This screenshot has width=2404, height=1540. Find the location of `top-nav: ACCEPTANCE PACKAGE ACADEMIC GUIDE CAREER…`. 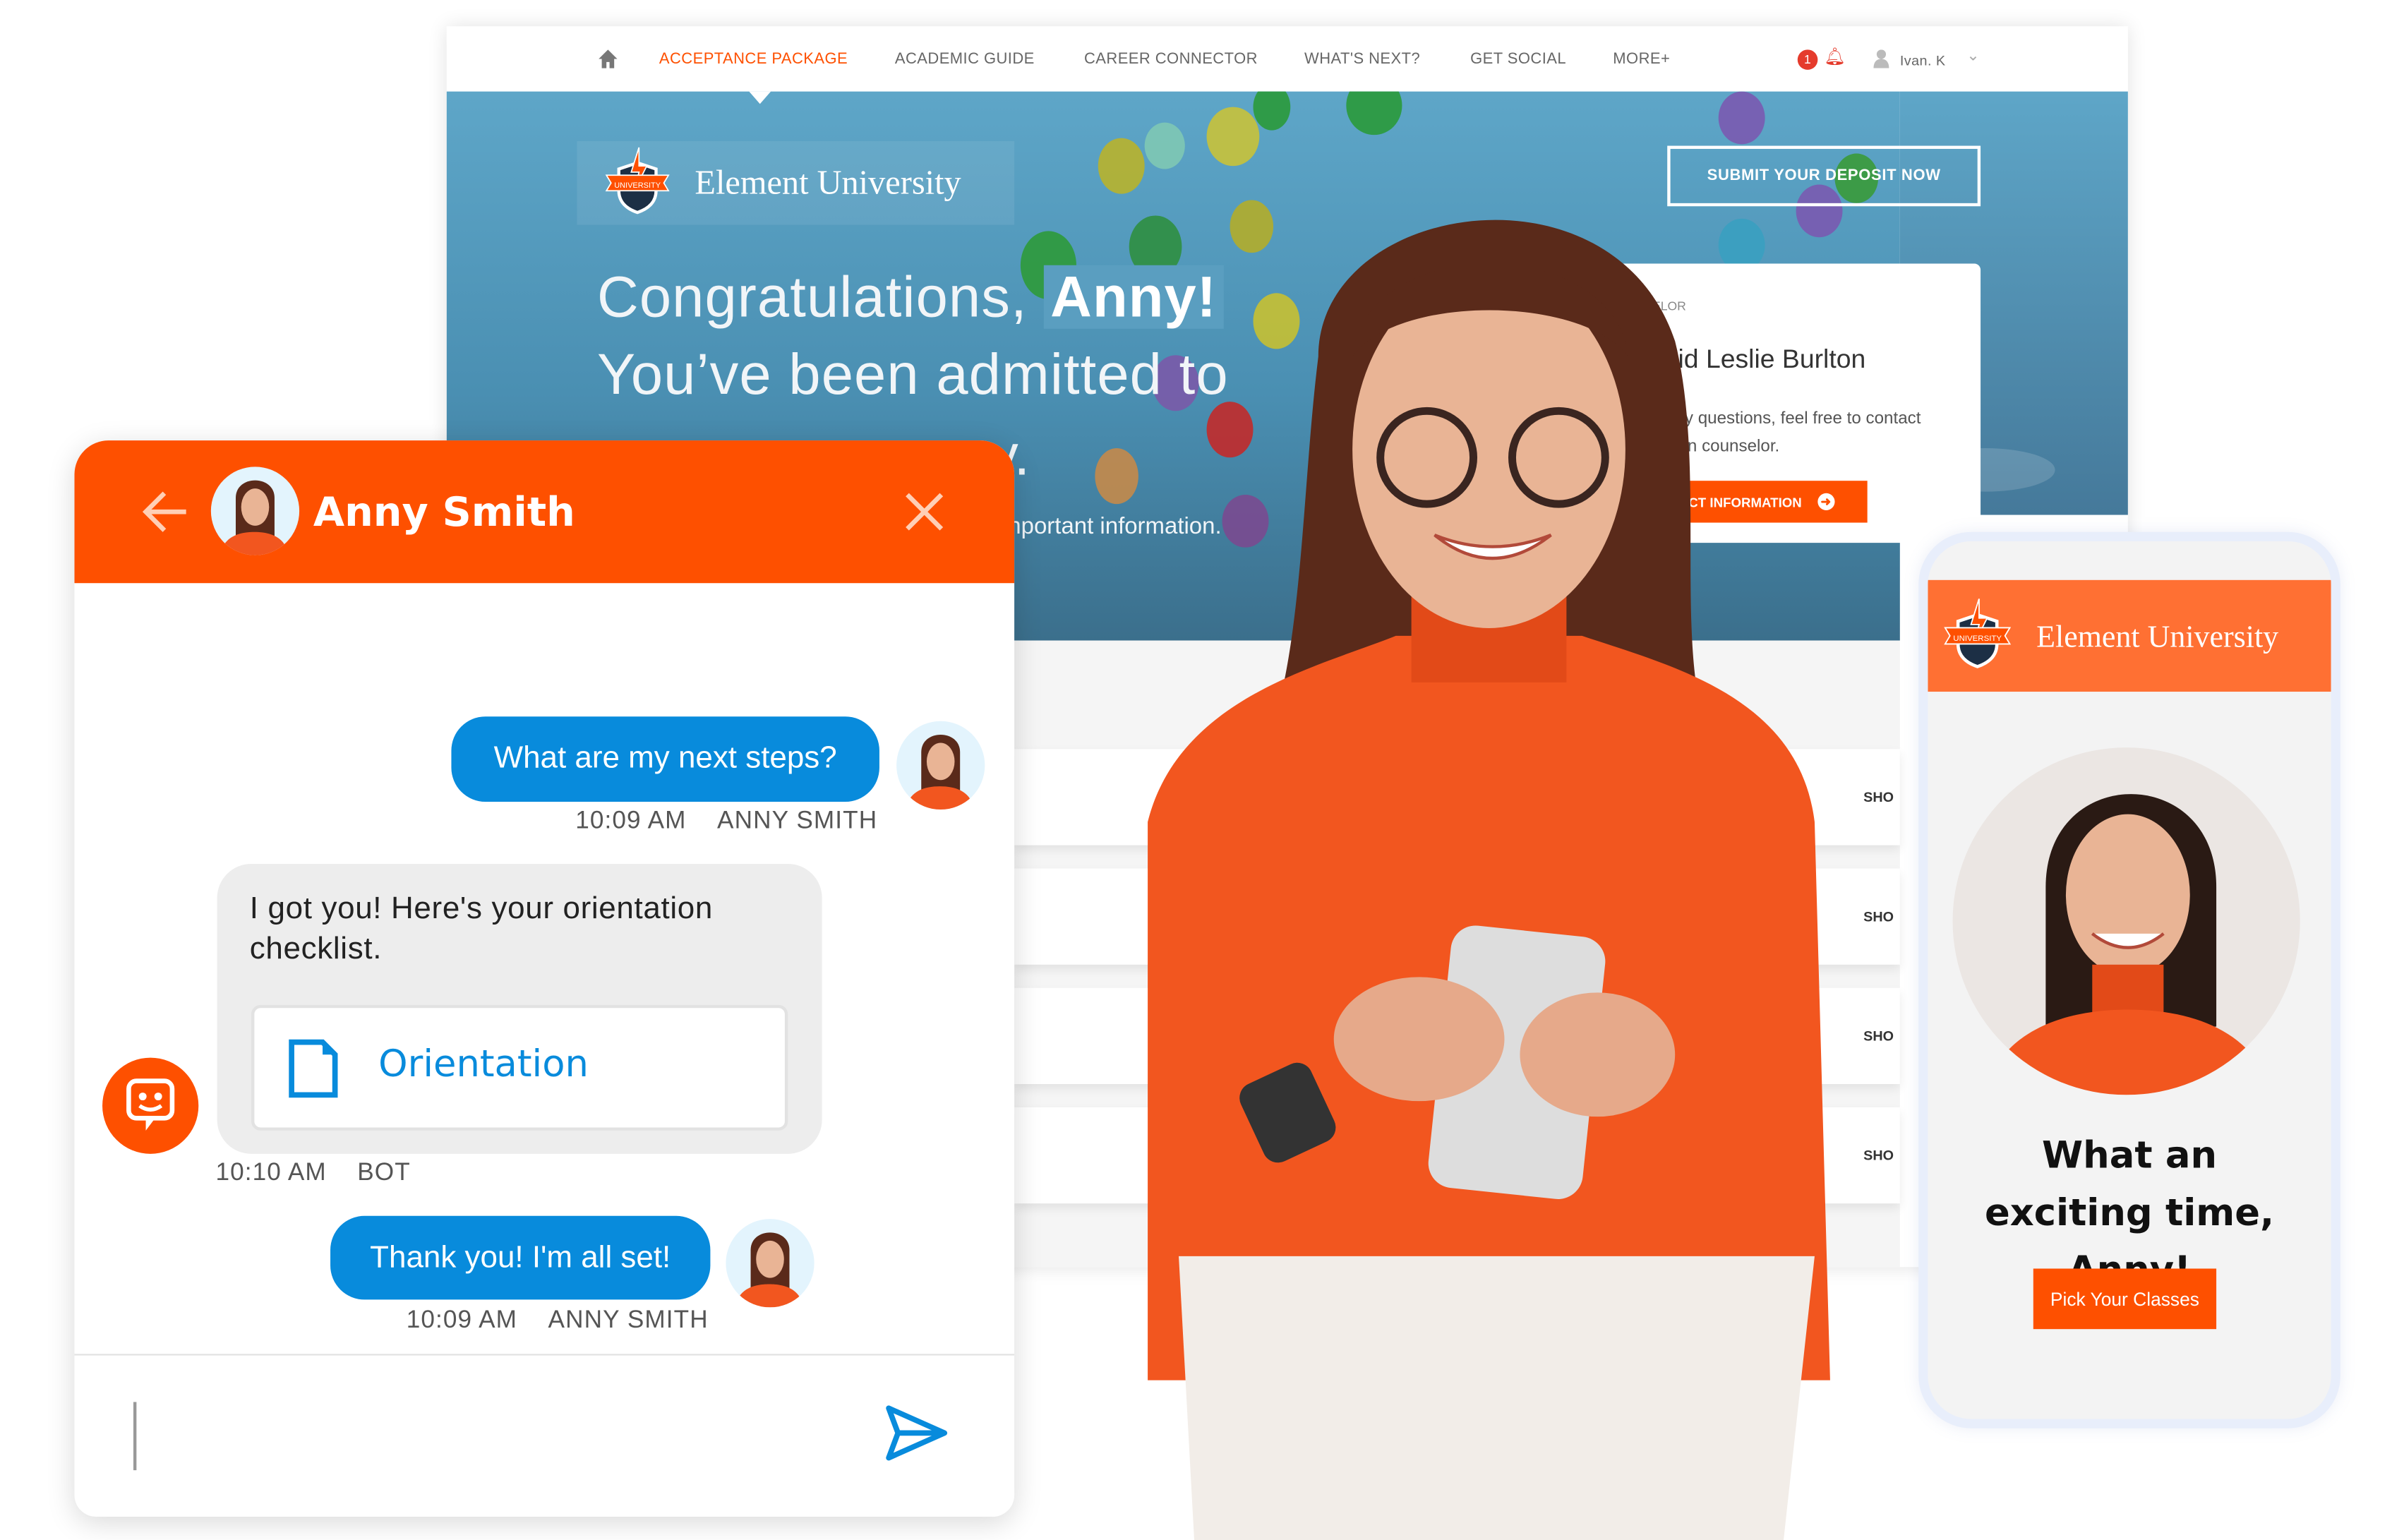

top-nav: ACCEPTANCE PACKAGE ACADEMIC GUIDE CAREER… is located at coordinates (1287, 65).